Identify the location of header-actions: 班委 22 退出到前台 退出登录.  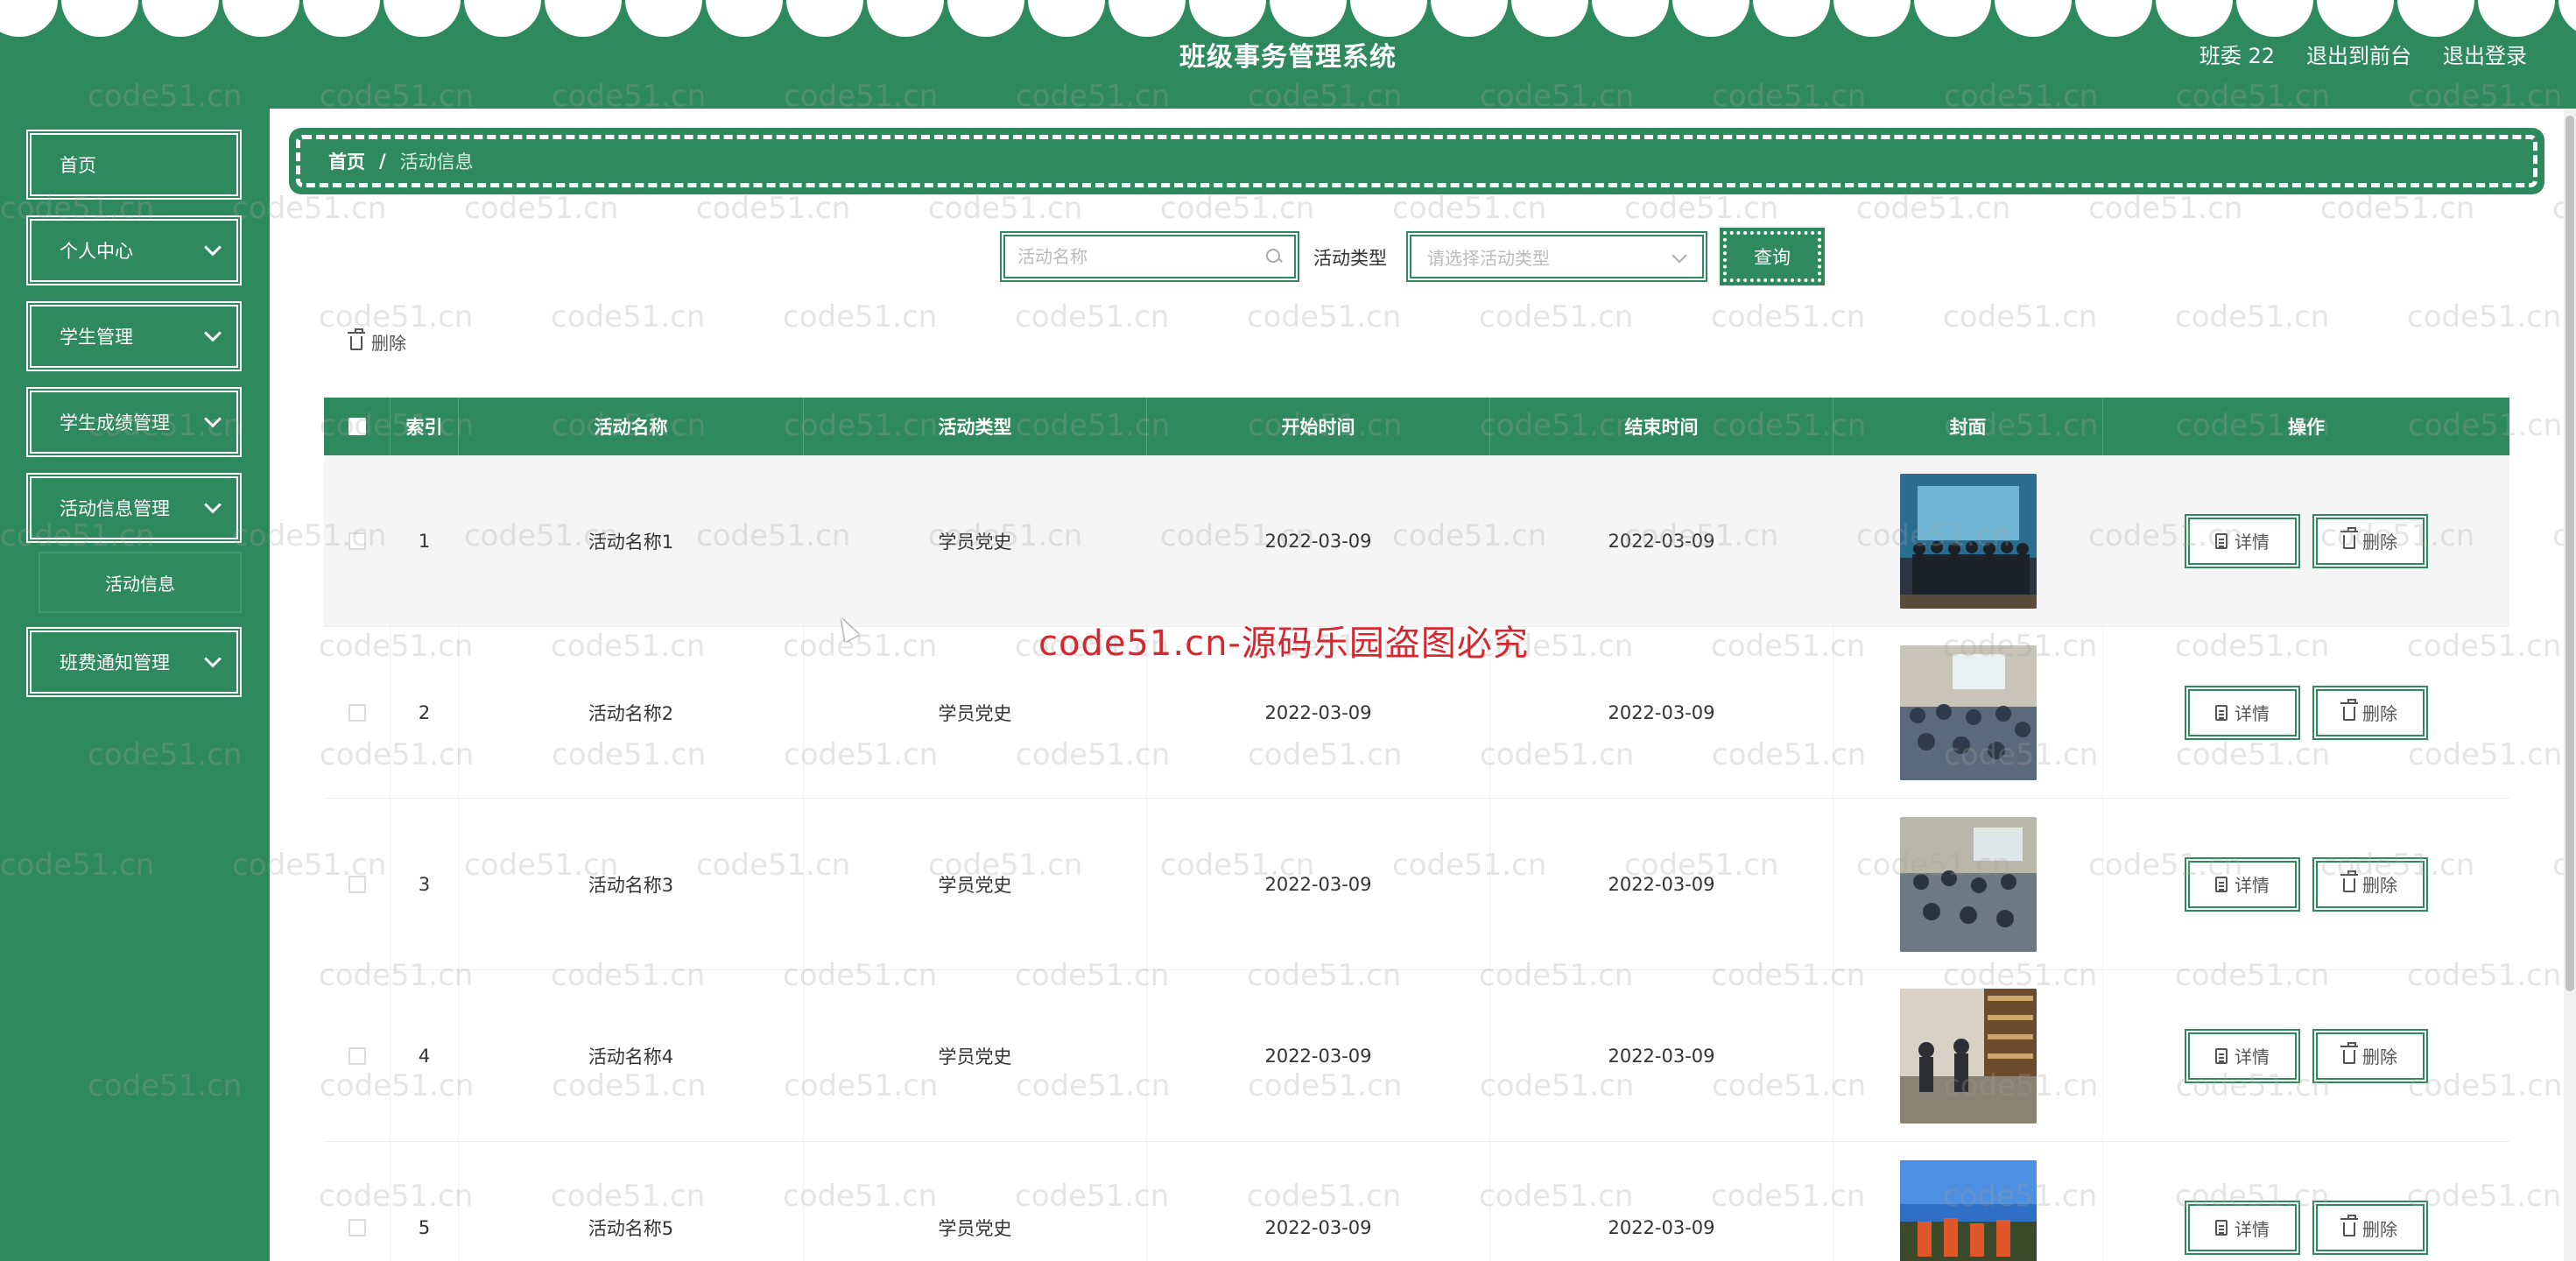
(2363, 54).